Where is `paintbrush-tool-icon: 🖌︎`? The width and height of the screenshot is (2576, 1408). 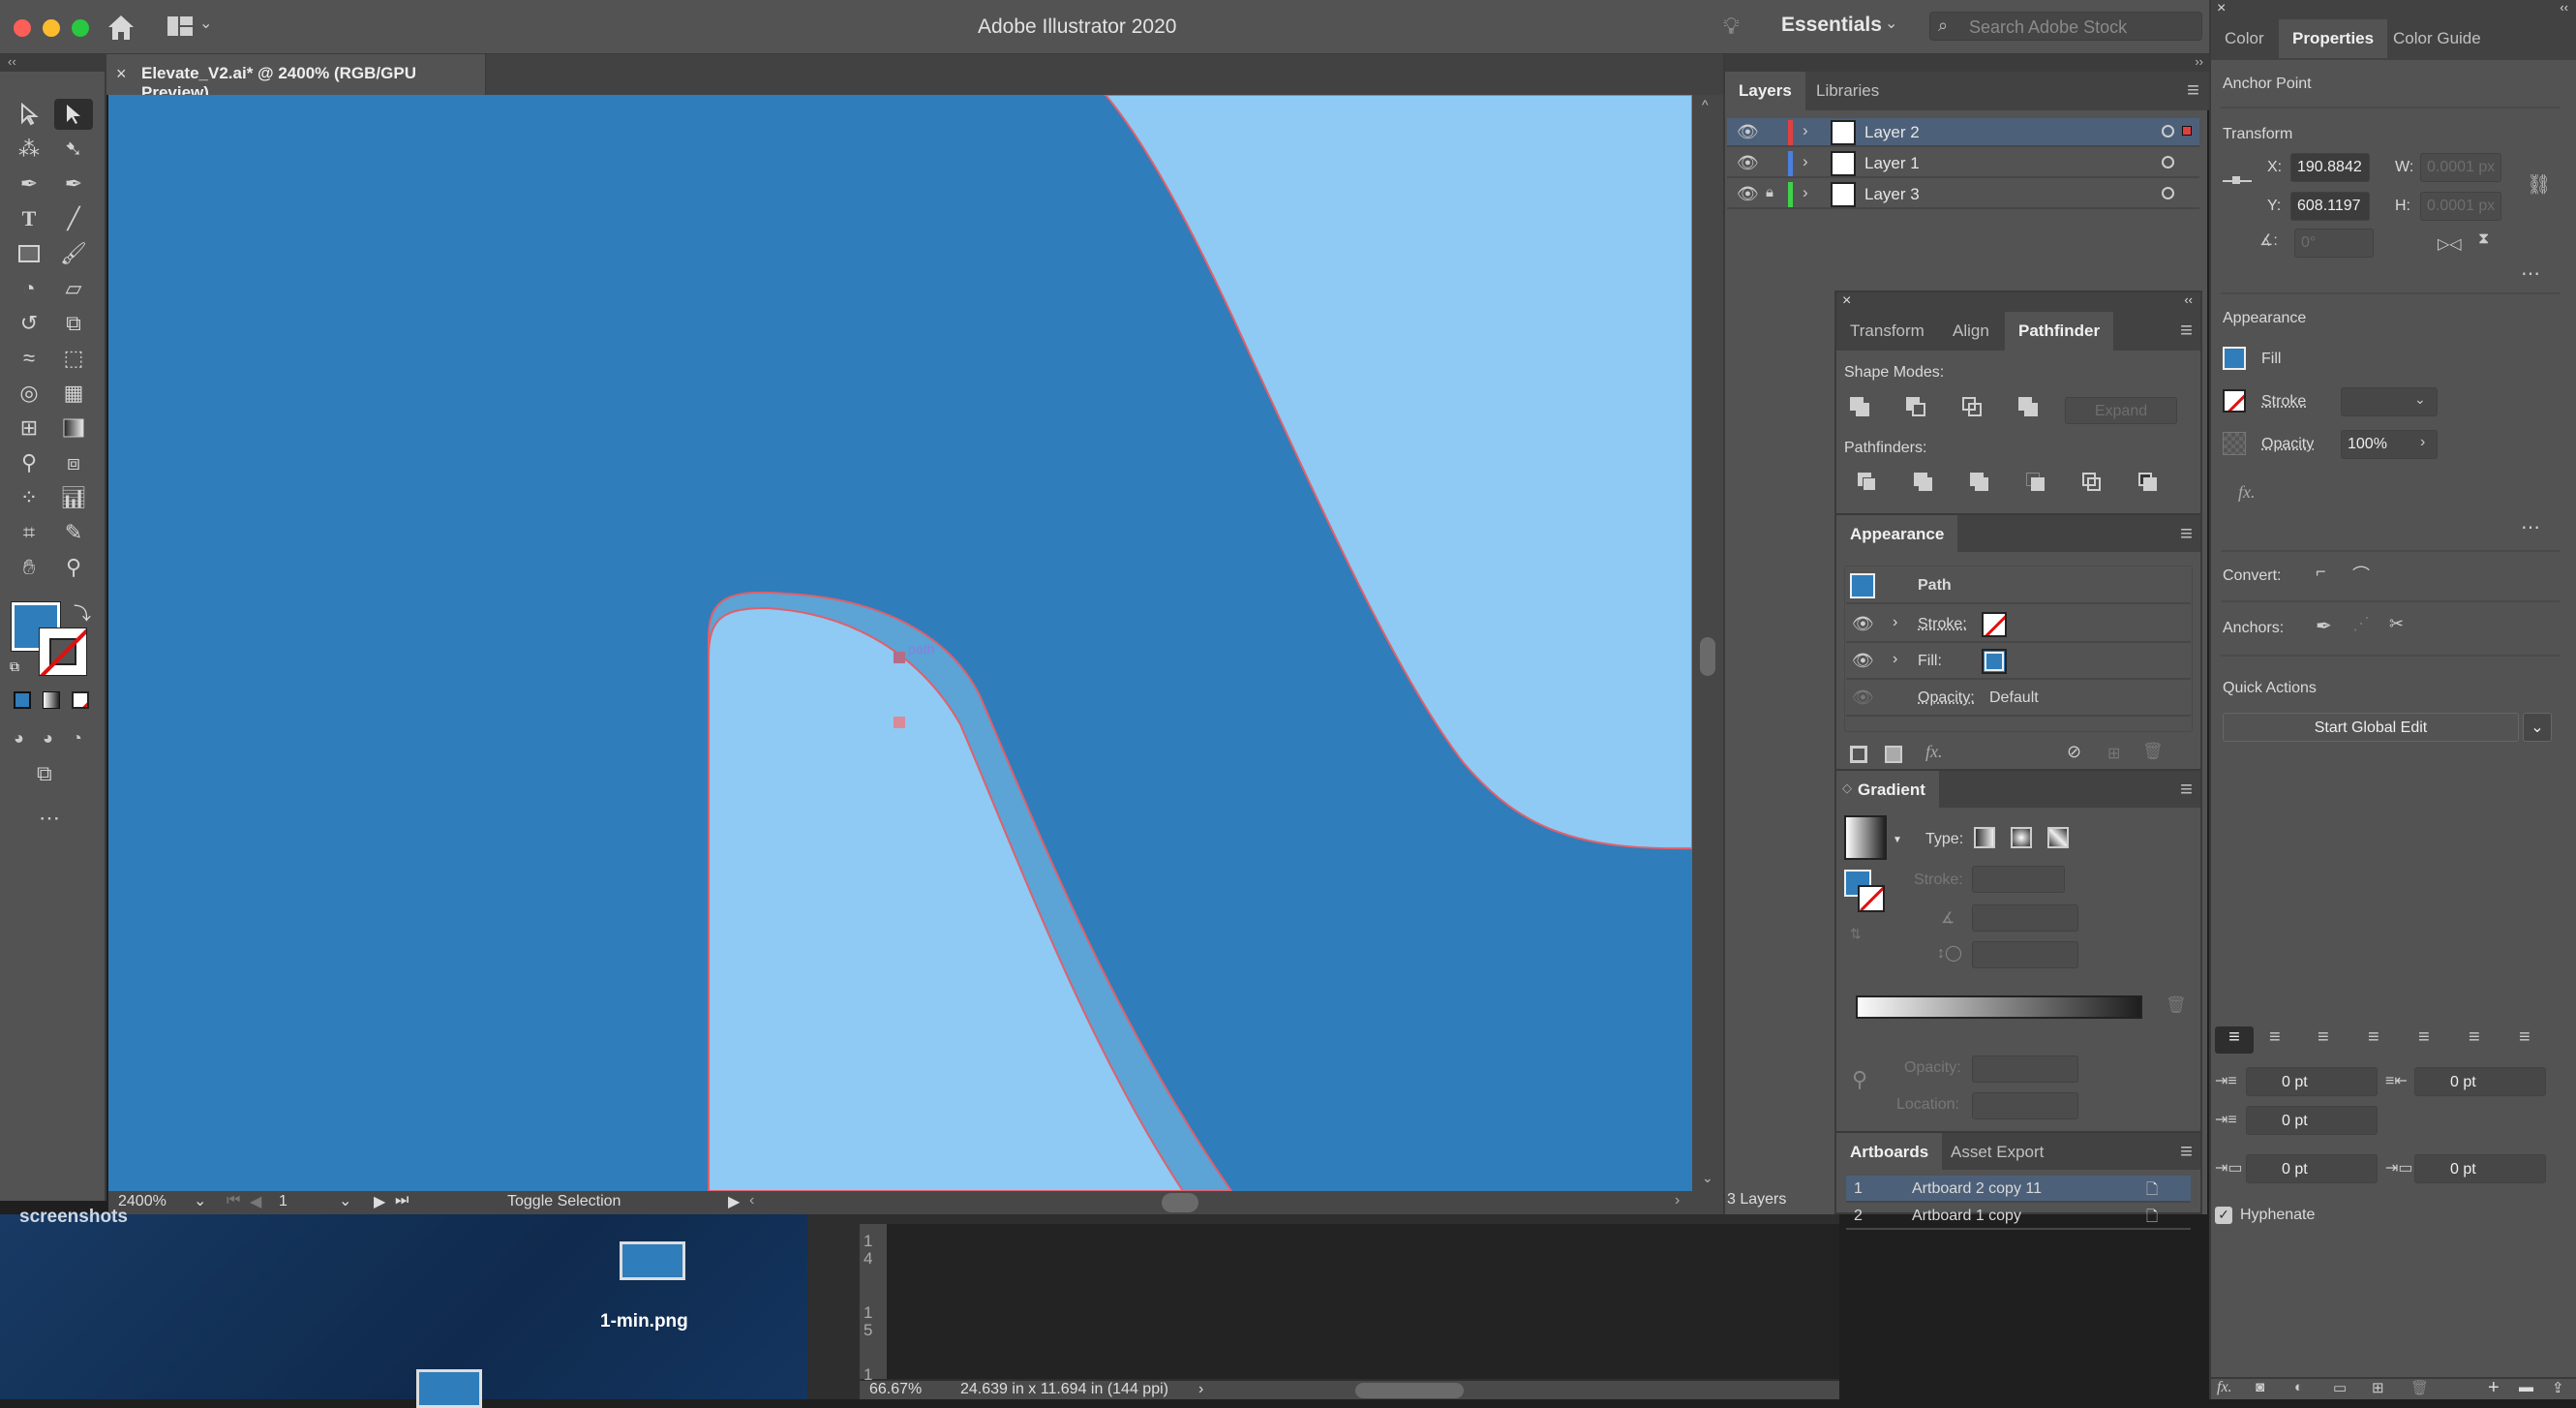 paintbrush-tool-icon: 🖌︎ is located at coordinates (73, 254).